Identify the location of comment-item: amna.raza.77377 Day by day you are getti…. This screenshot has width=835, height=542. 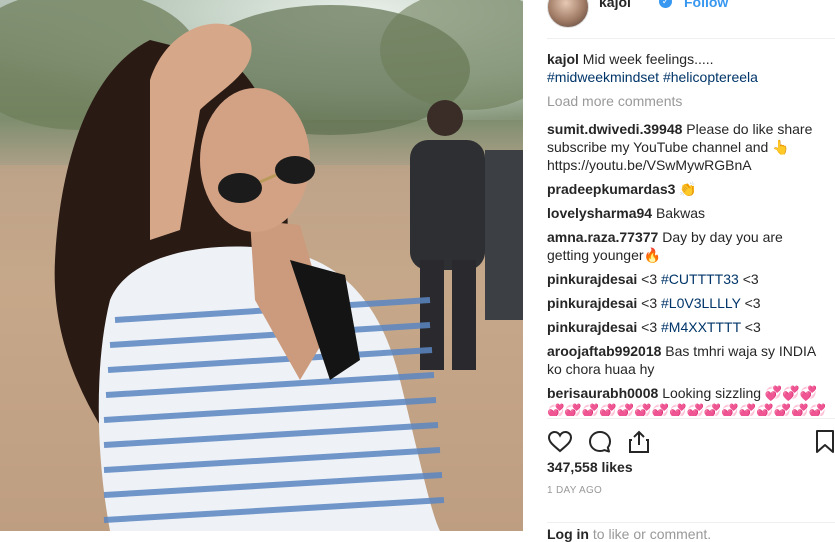
(687, 246).